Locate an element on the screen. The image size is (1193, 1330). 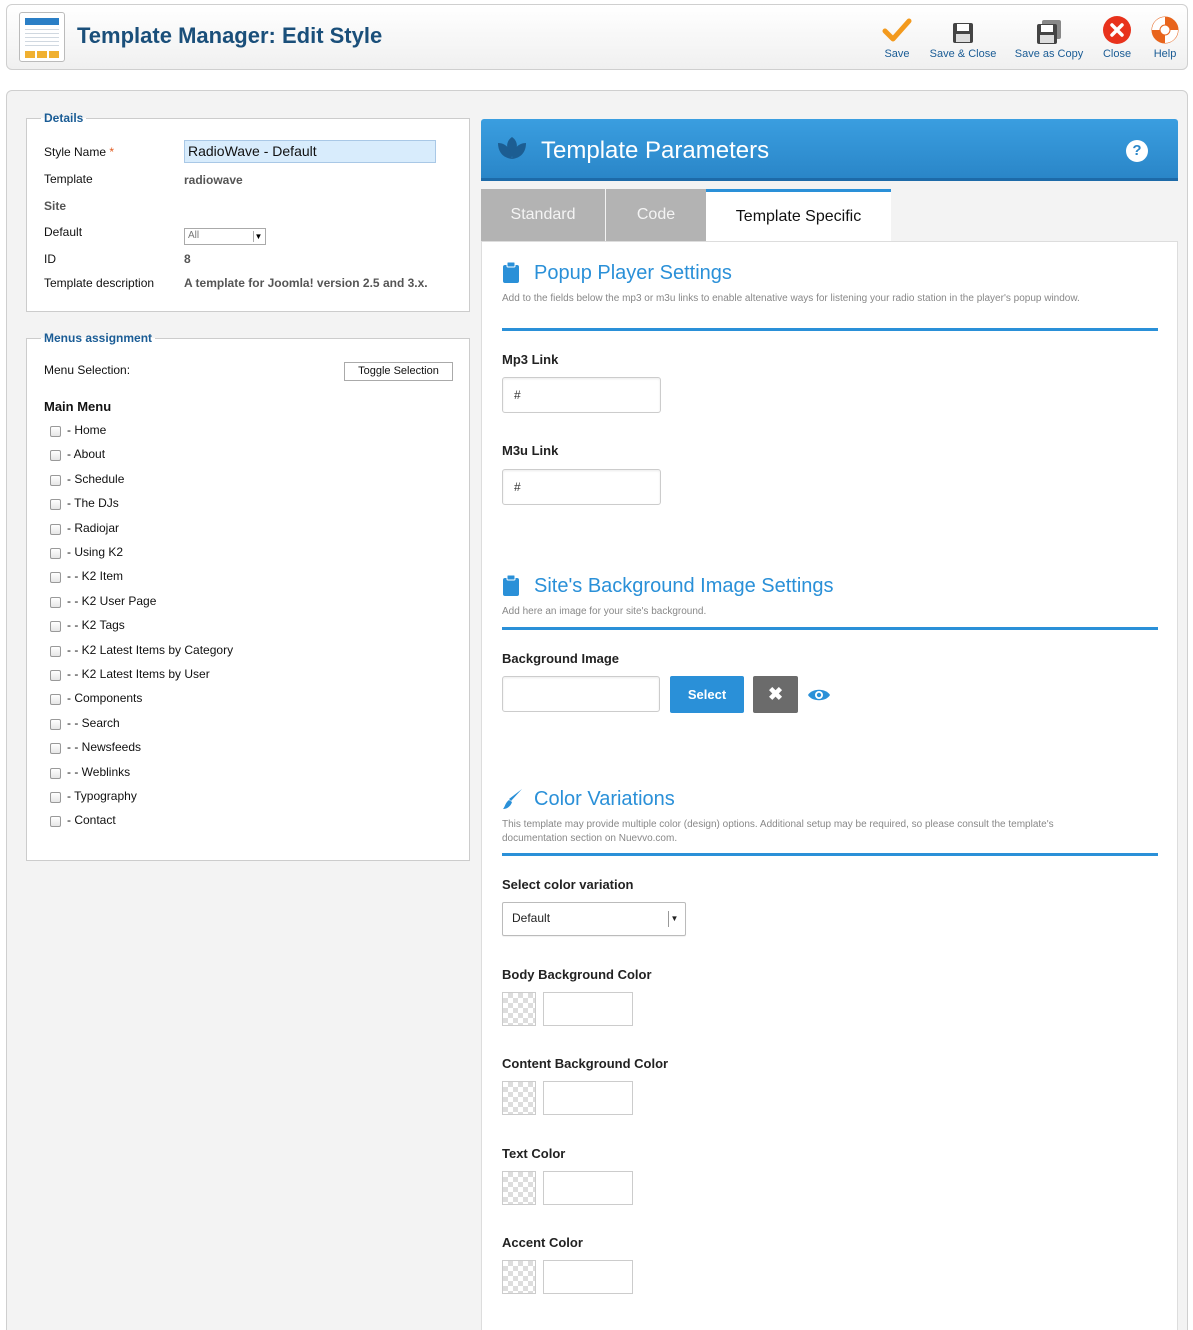
menu-item: - - K2 Latest Items by User is located at coordinates (130, 674).